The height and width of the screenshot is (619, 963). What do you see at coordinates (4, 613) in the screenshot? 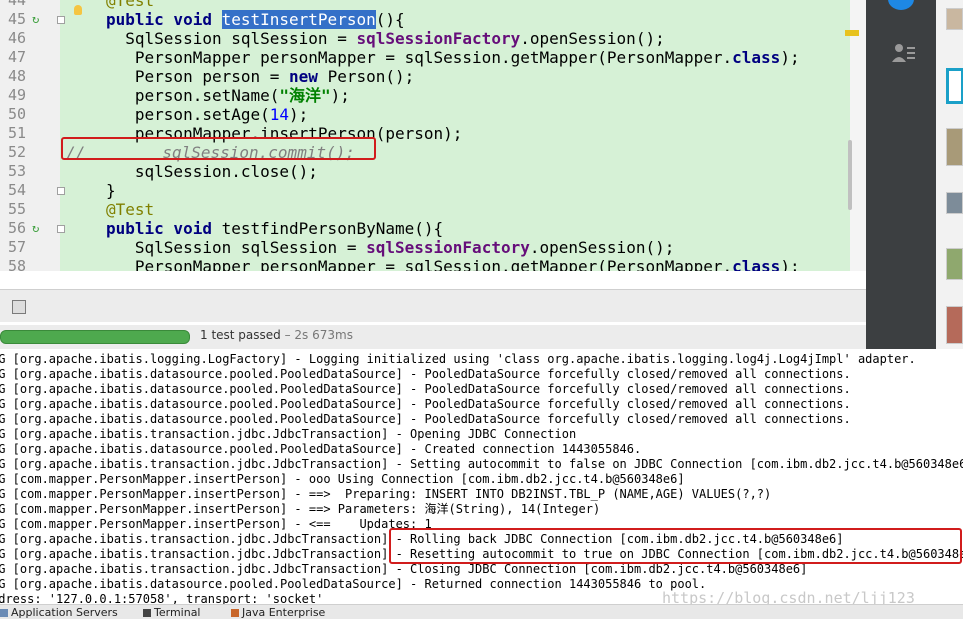
I see `server-icon` at bounding box center [4, 613].